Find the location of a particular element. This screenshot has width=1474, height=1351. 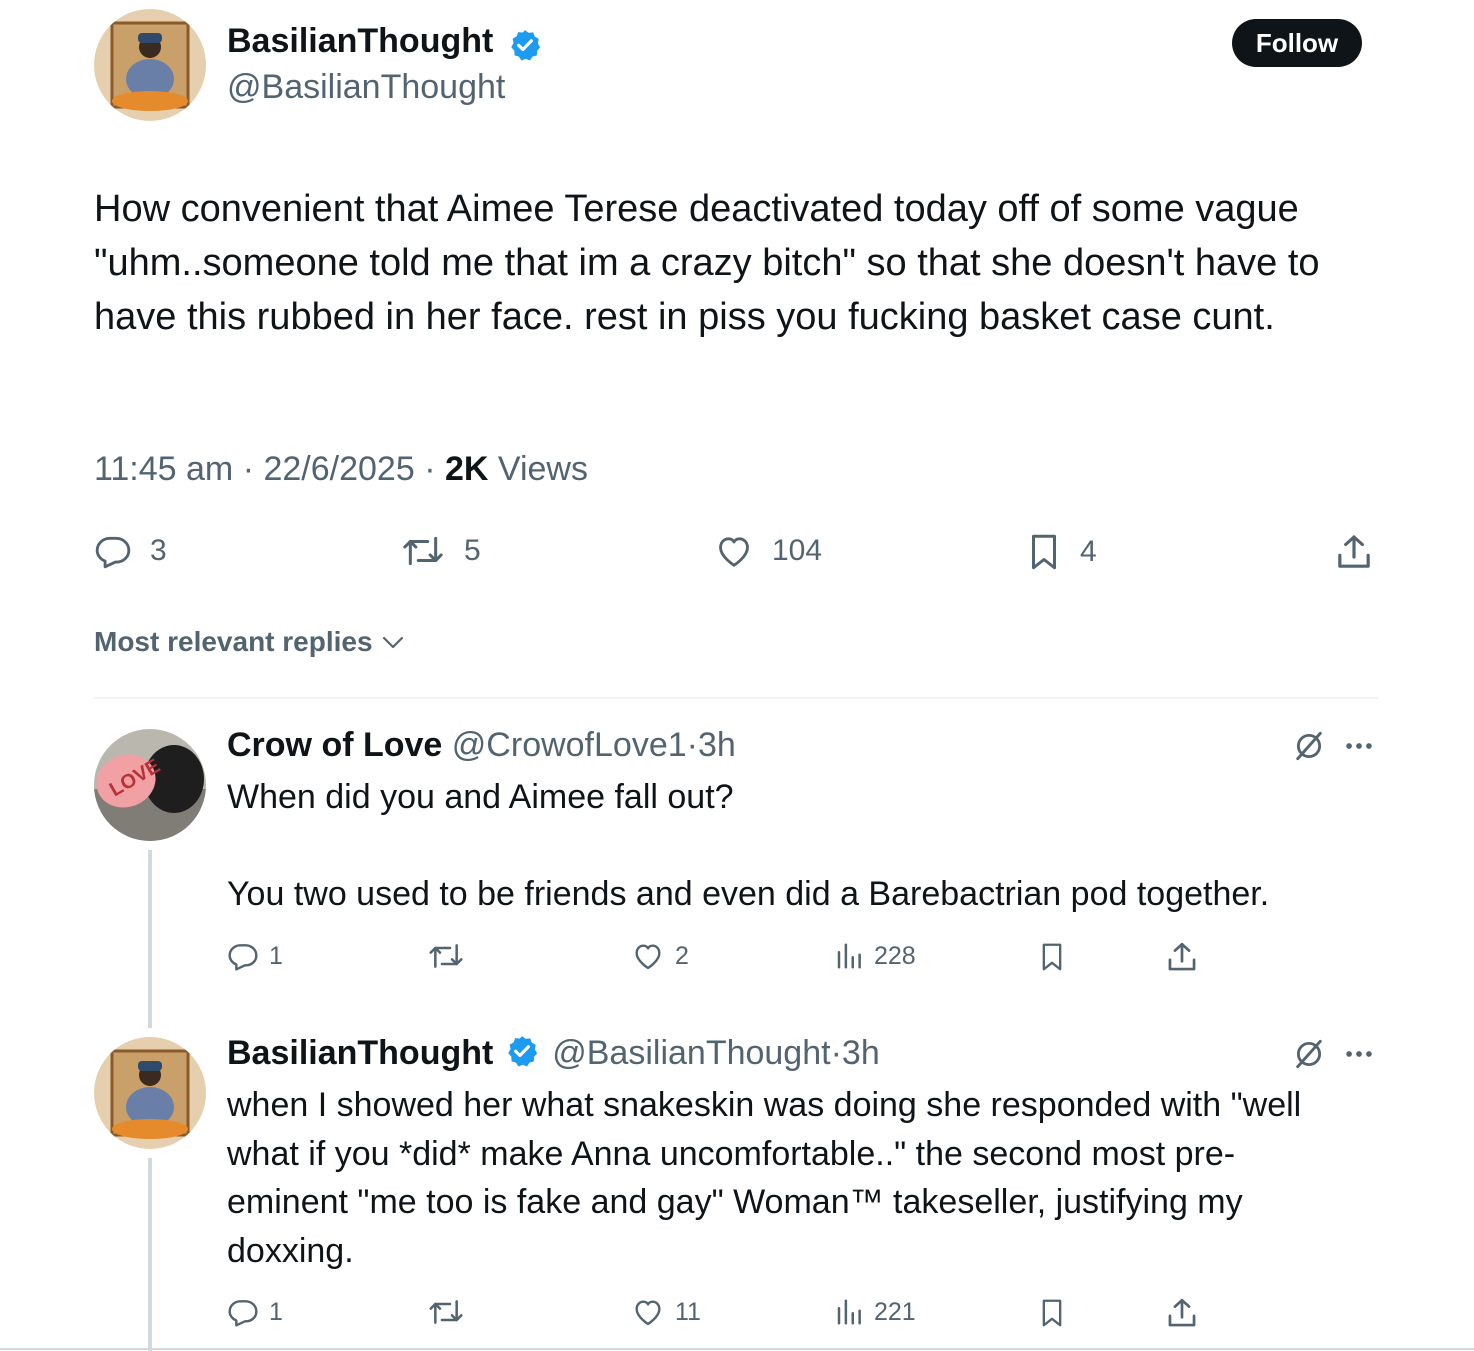

main-author-avatar is located at coordinates (150, 65).